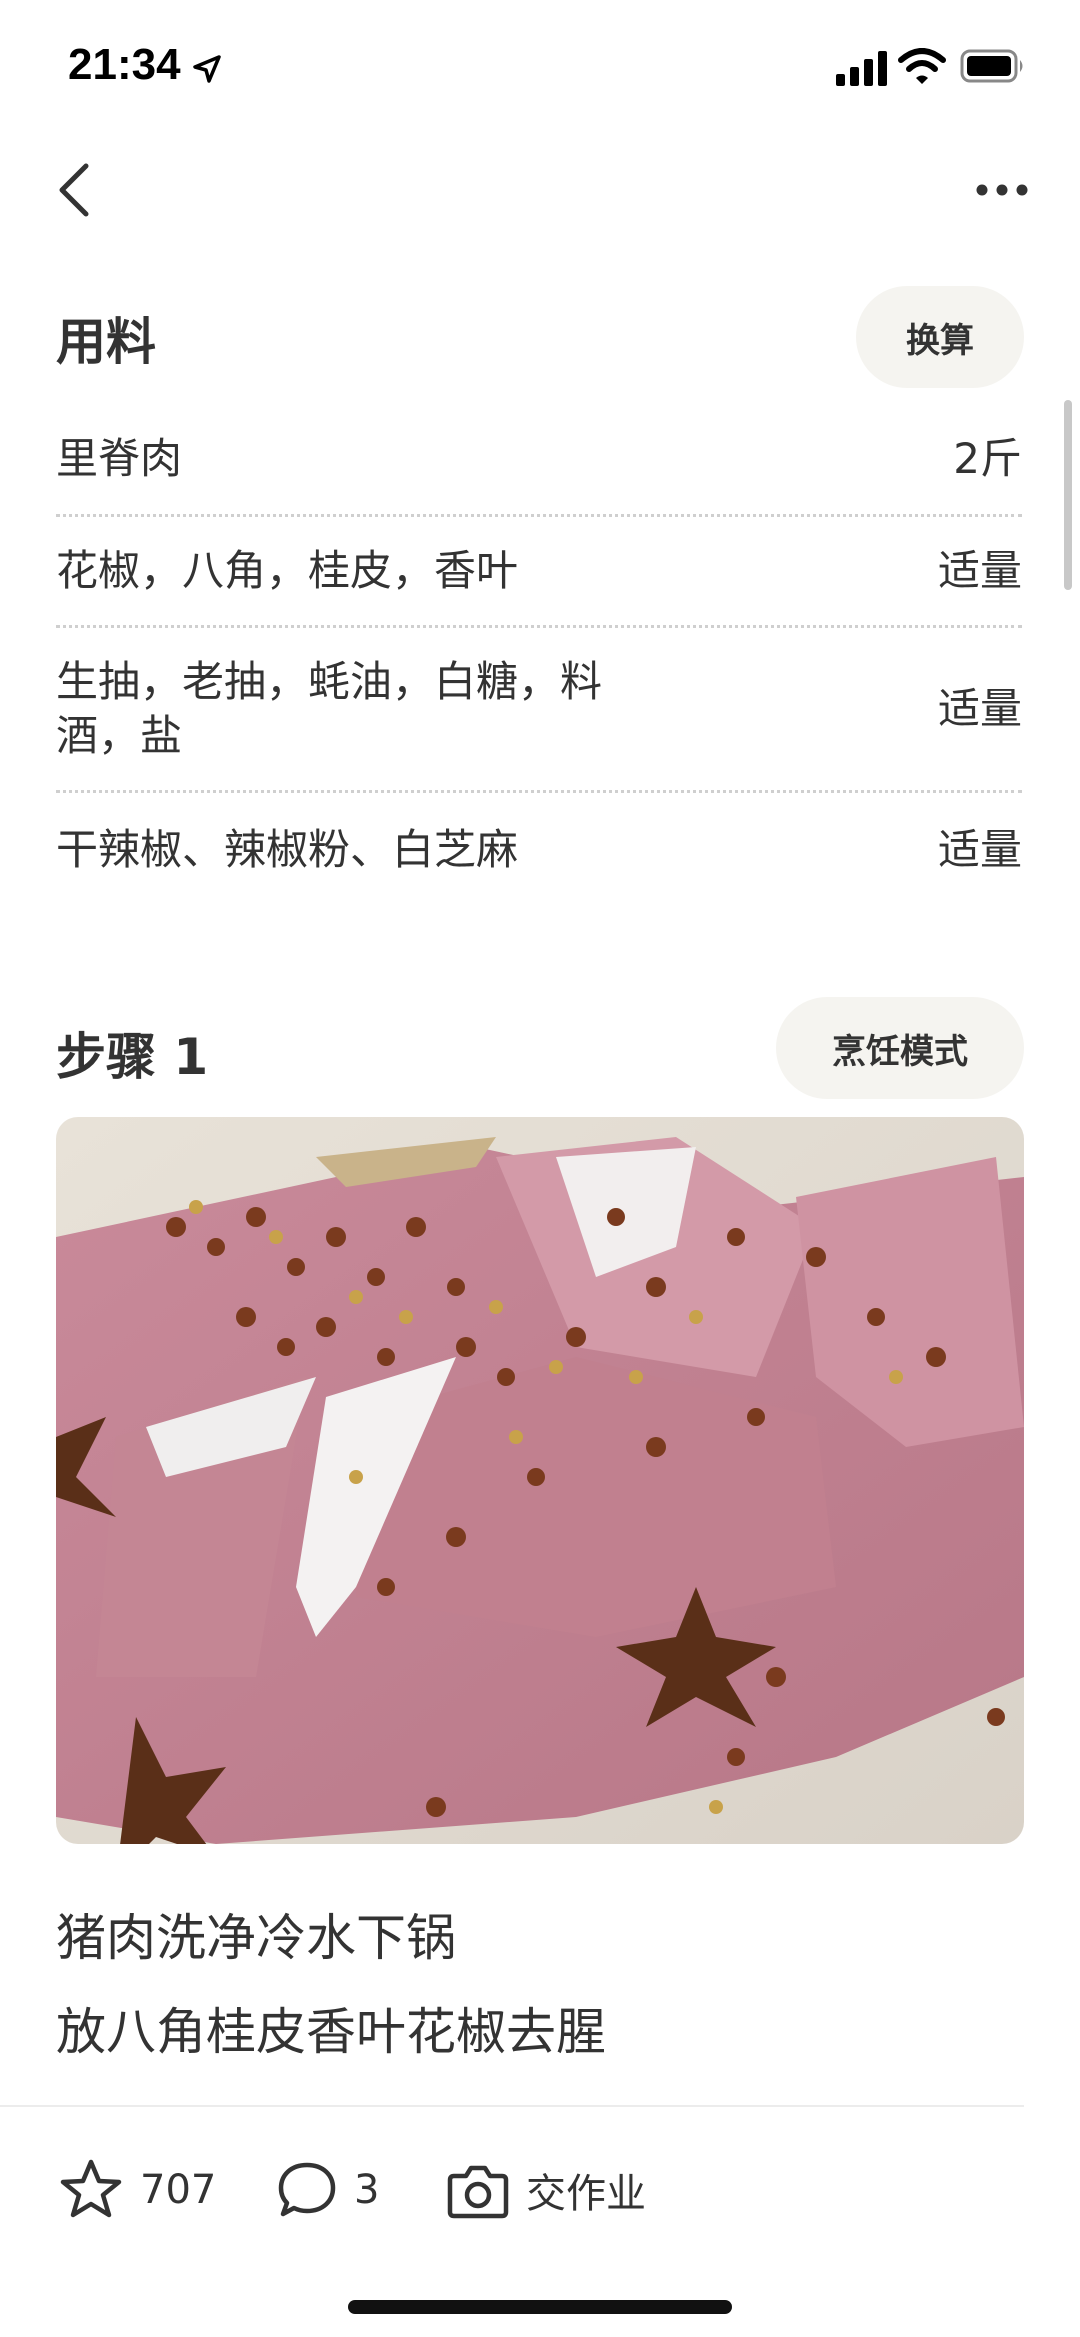  What do you see at coordinates (367, 2190) in the screenshot?
I see `comment-count: 3` at bounding box center [367, 2190].